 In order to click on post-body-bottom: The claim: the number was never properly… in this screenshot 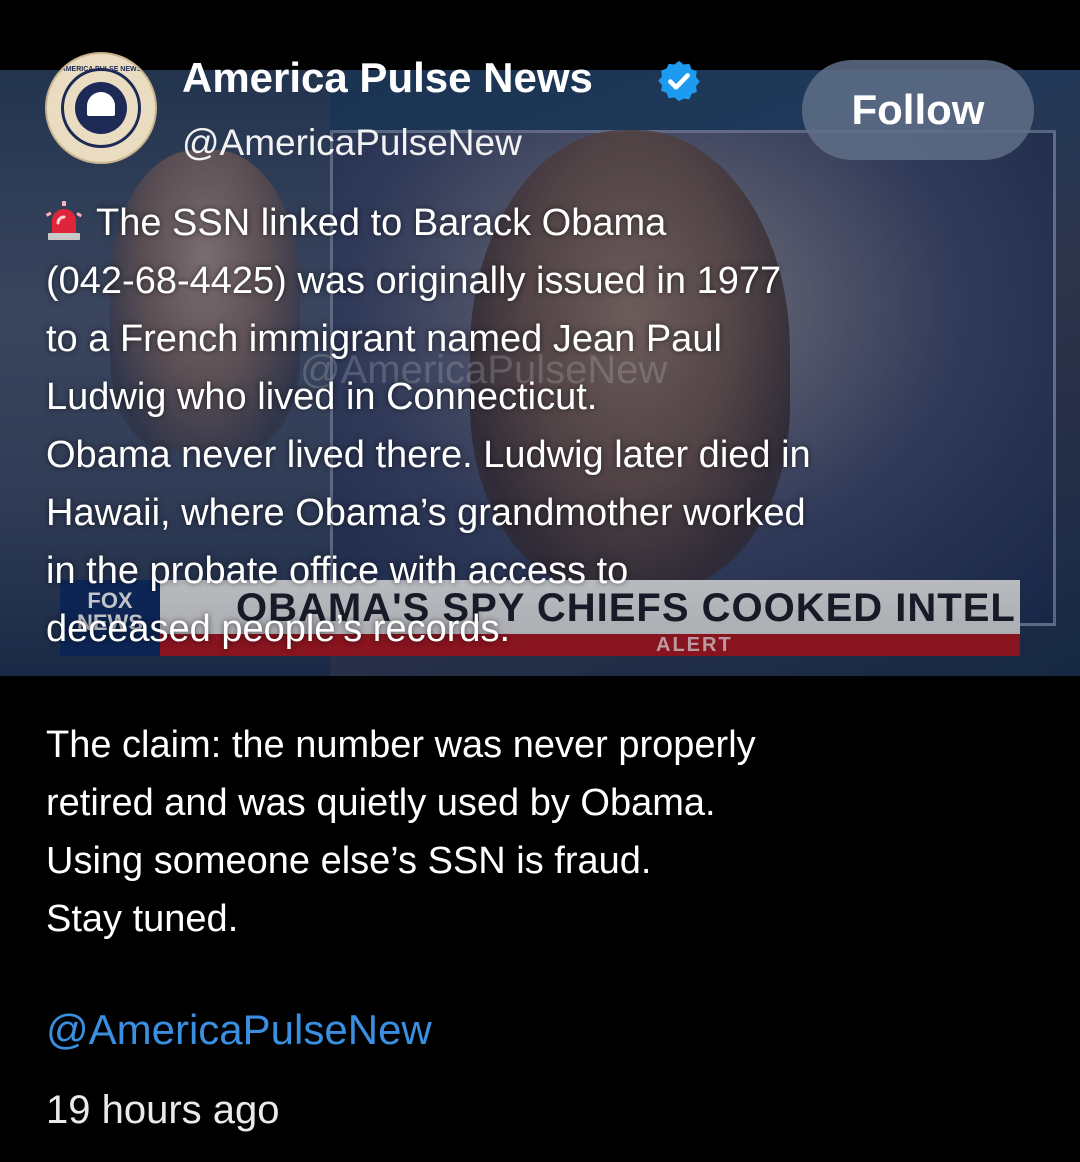, I will do `click(401, 832)`.